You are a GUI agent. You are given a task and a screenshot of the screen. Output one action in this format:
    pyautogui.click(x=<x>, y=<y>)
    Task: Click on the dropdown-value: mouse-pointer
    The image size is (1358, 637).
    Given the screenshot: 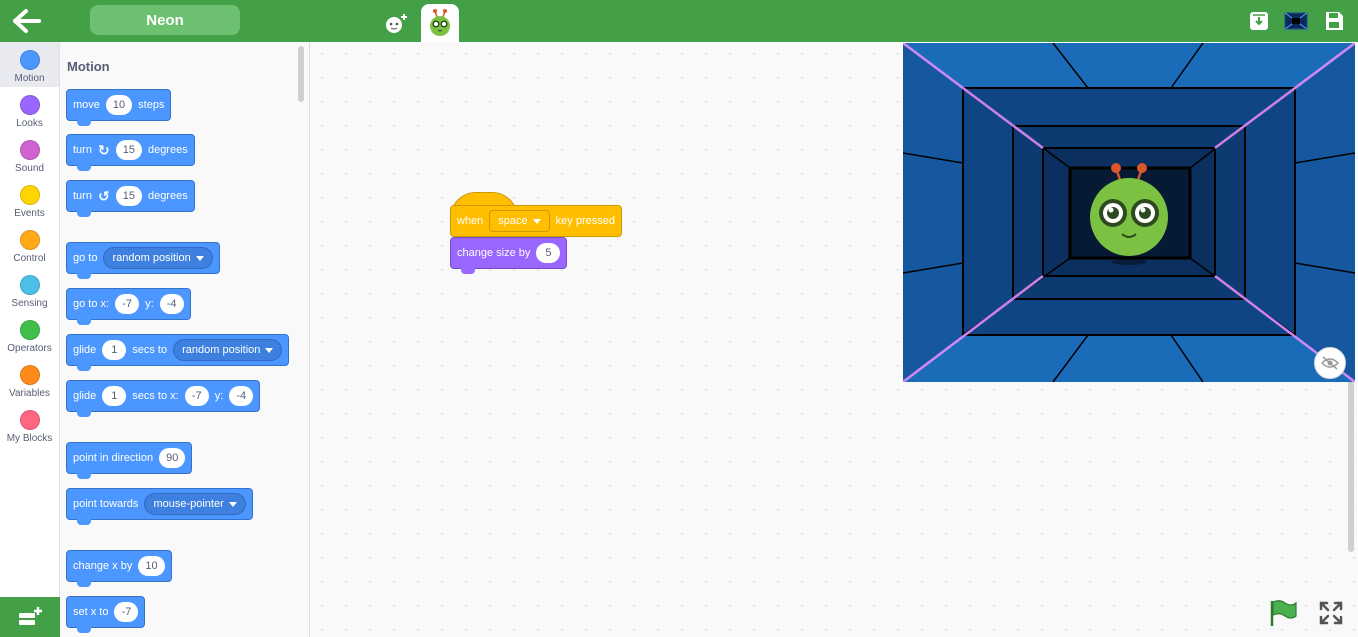 What is the action you would take?
    pyautogui.click(x=188, y=504)
    